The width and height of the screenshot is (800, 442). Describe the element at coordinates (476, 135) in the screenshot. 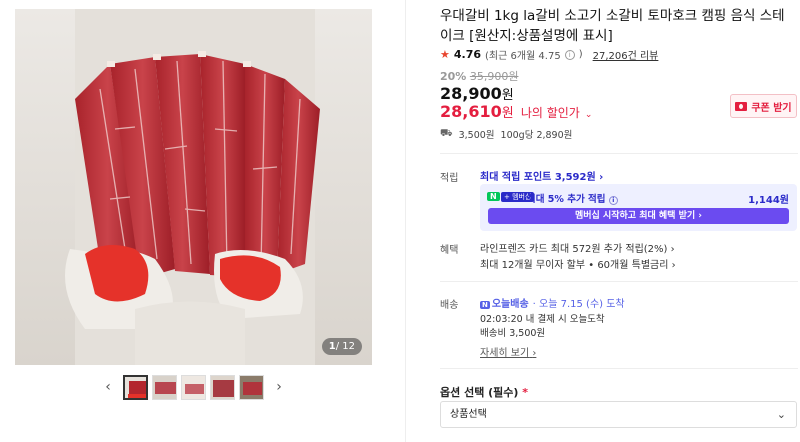

I see `shipping-fee: 3,500원` at that location.